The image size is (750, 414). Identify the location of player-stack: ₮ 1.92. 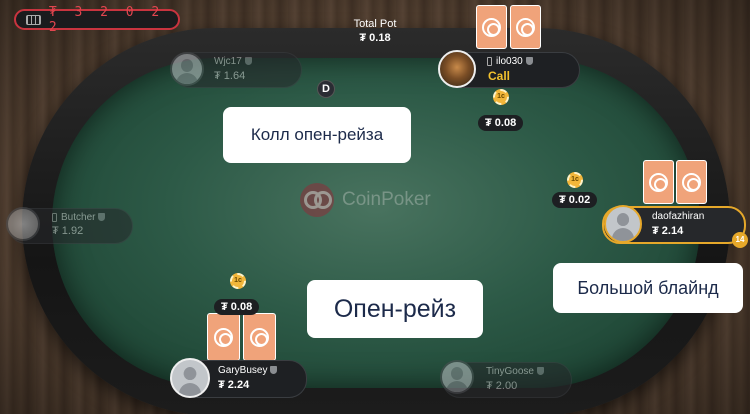
(68, 231).